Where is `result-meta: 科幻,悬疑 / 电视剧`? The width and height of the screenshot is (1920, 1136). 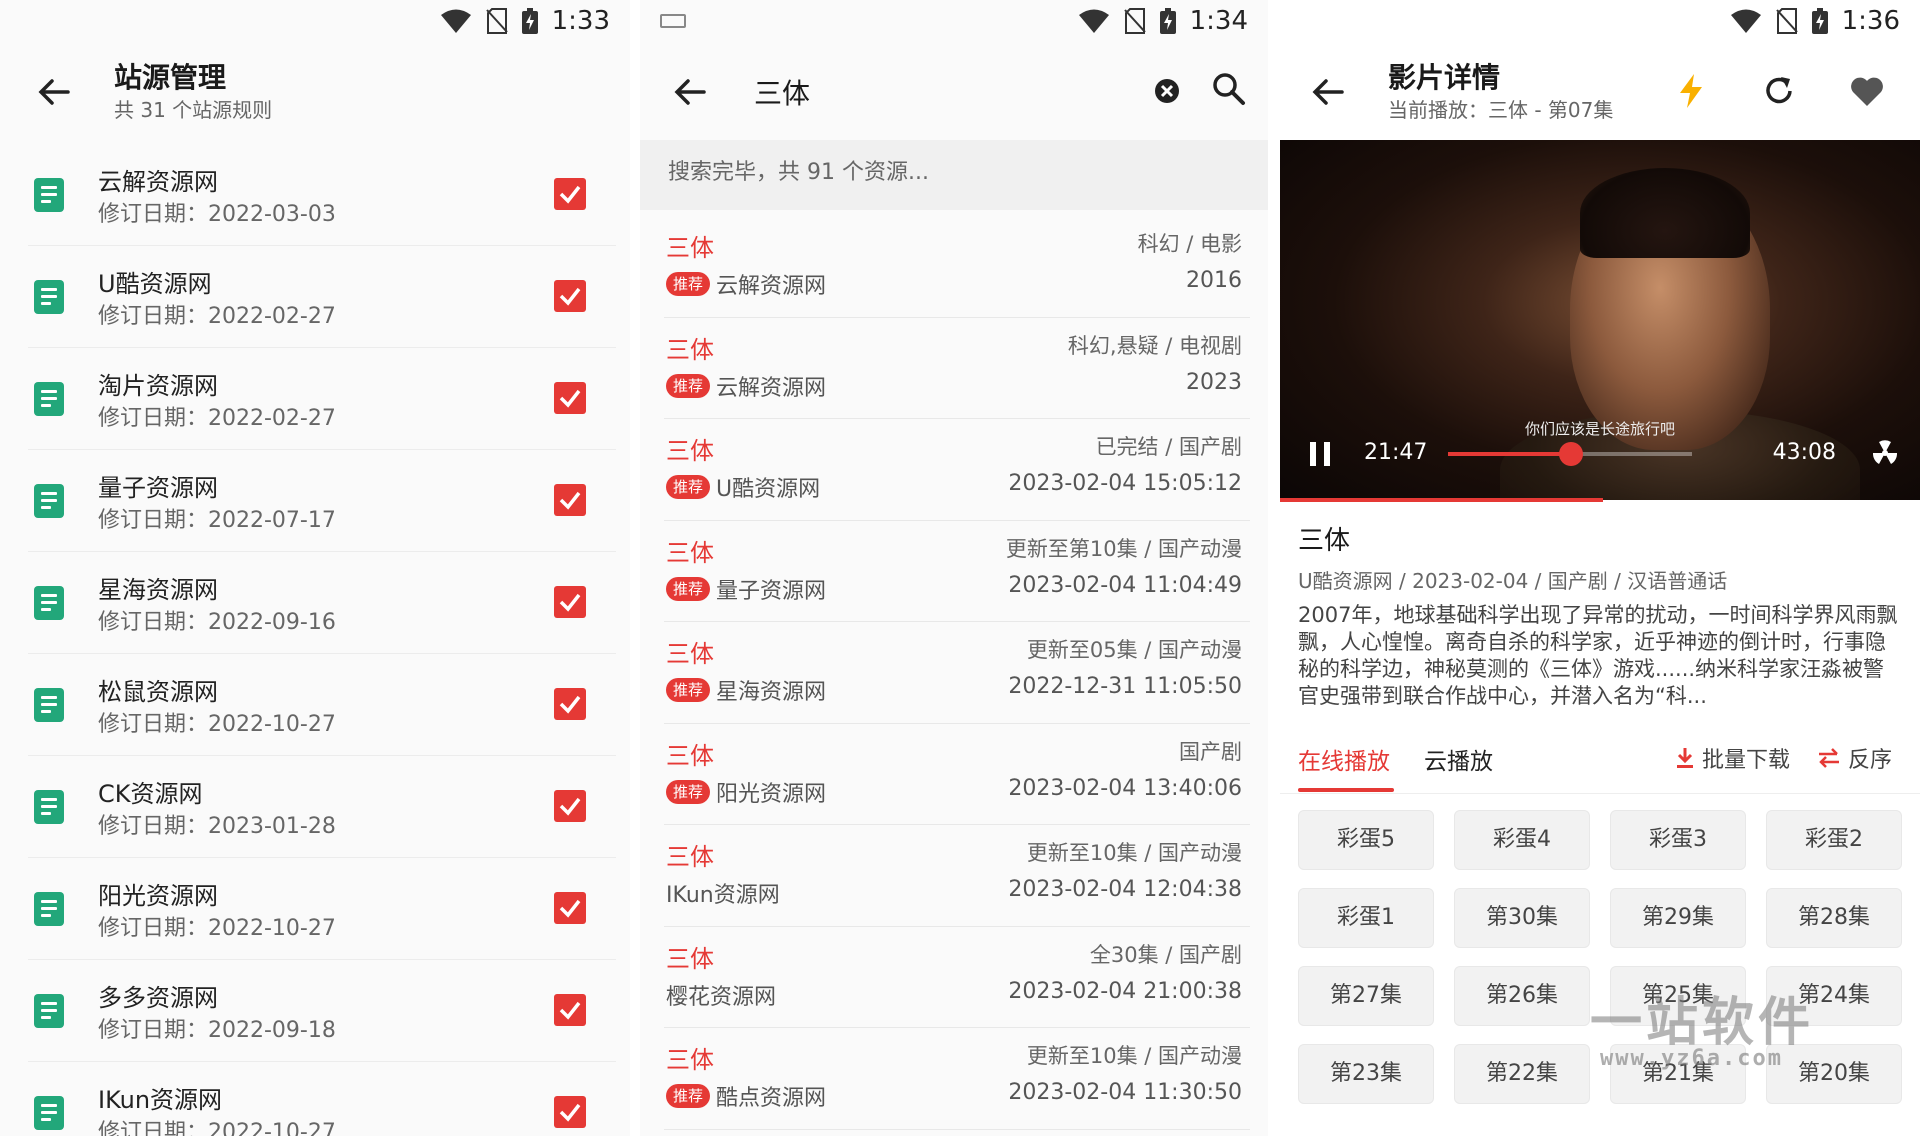
result-meta: 科幻,悬疑 / 电视剧 is located at coordinates (1154, 345).